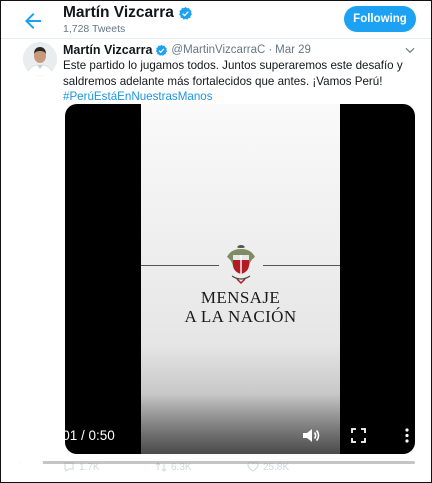  What do you see at coordinates (217, 462) in the screenshot?
I see `video-progress-bar` at bounding box center [217, 462].